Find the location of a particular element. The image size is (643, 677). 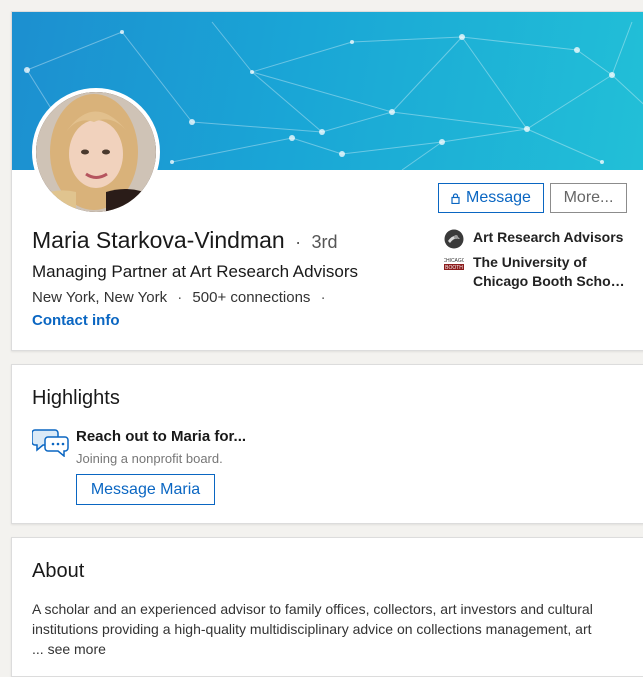

org-item-art-research-advisors: Art Research Advisors is located at coordinates (543, 238).